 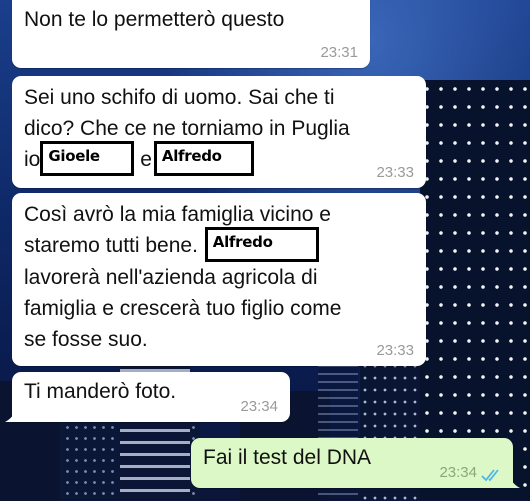 I want to click on message-text-fragment: io, so click(x=32, y=159).